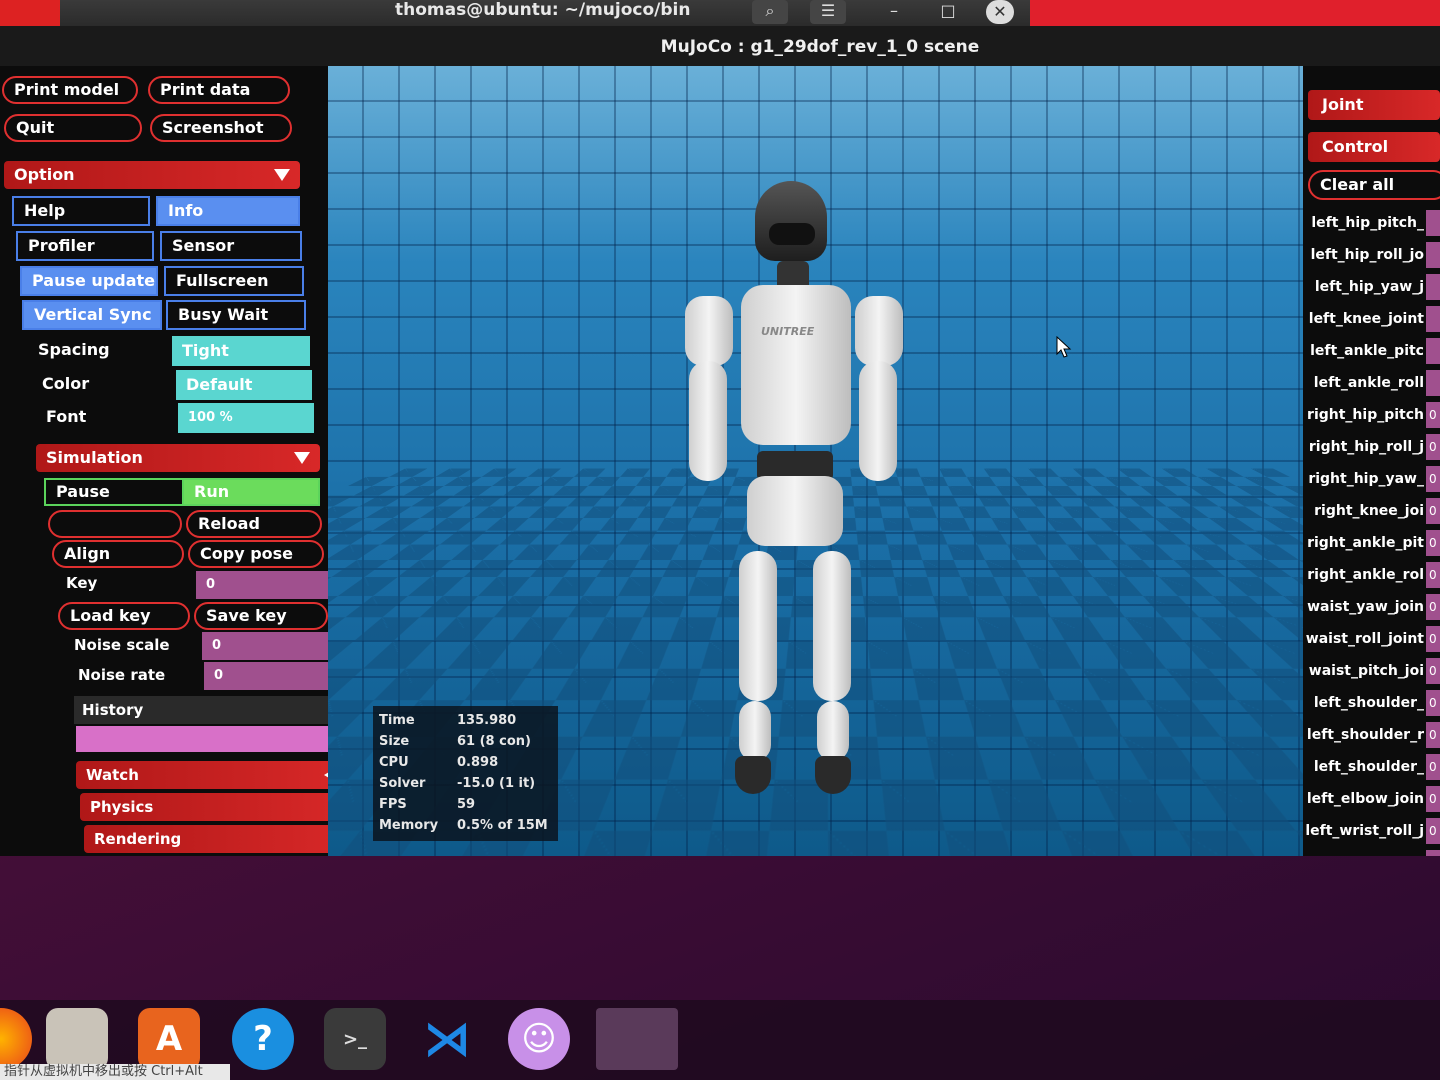  What do you see at coordinates (1371, 479) in the screenshot?
I see `joint-row: right_hip_yaw_ 0` at bounding box center [1371, 479].